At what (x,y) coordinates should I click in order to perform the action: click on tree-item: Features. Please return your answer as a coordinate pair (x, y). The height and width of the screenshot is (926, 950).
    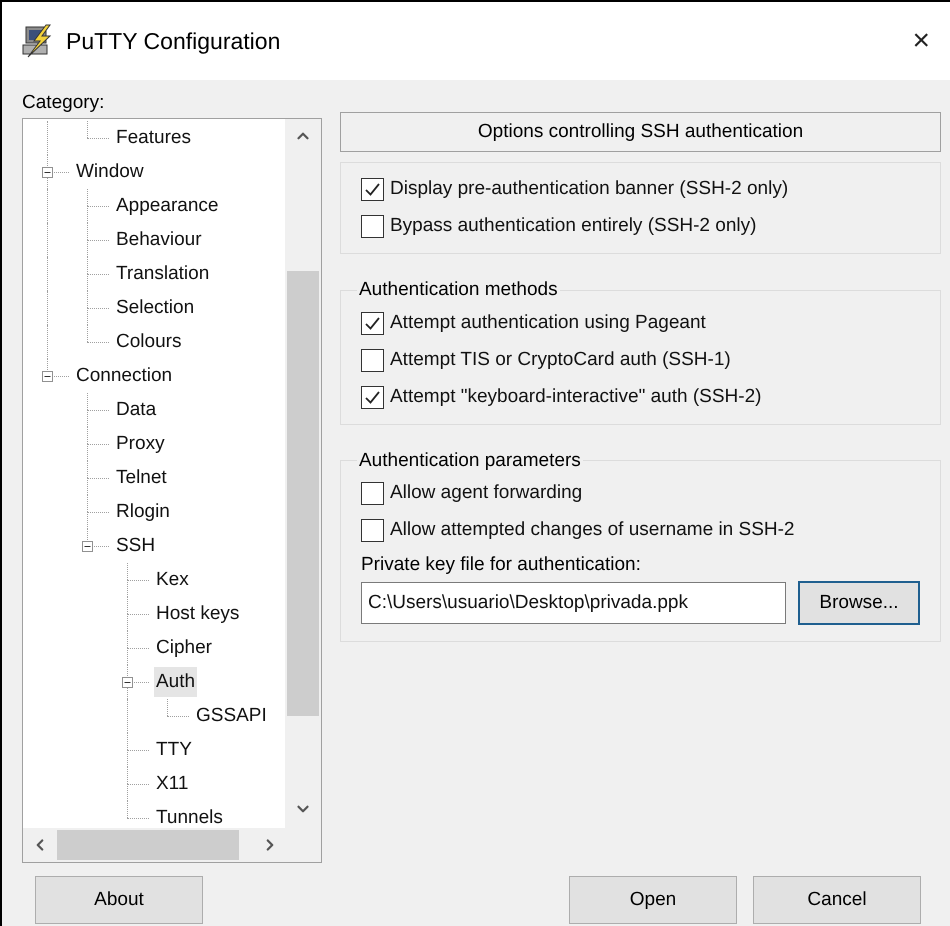
    Looking at the image, I should click on (153, 138).